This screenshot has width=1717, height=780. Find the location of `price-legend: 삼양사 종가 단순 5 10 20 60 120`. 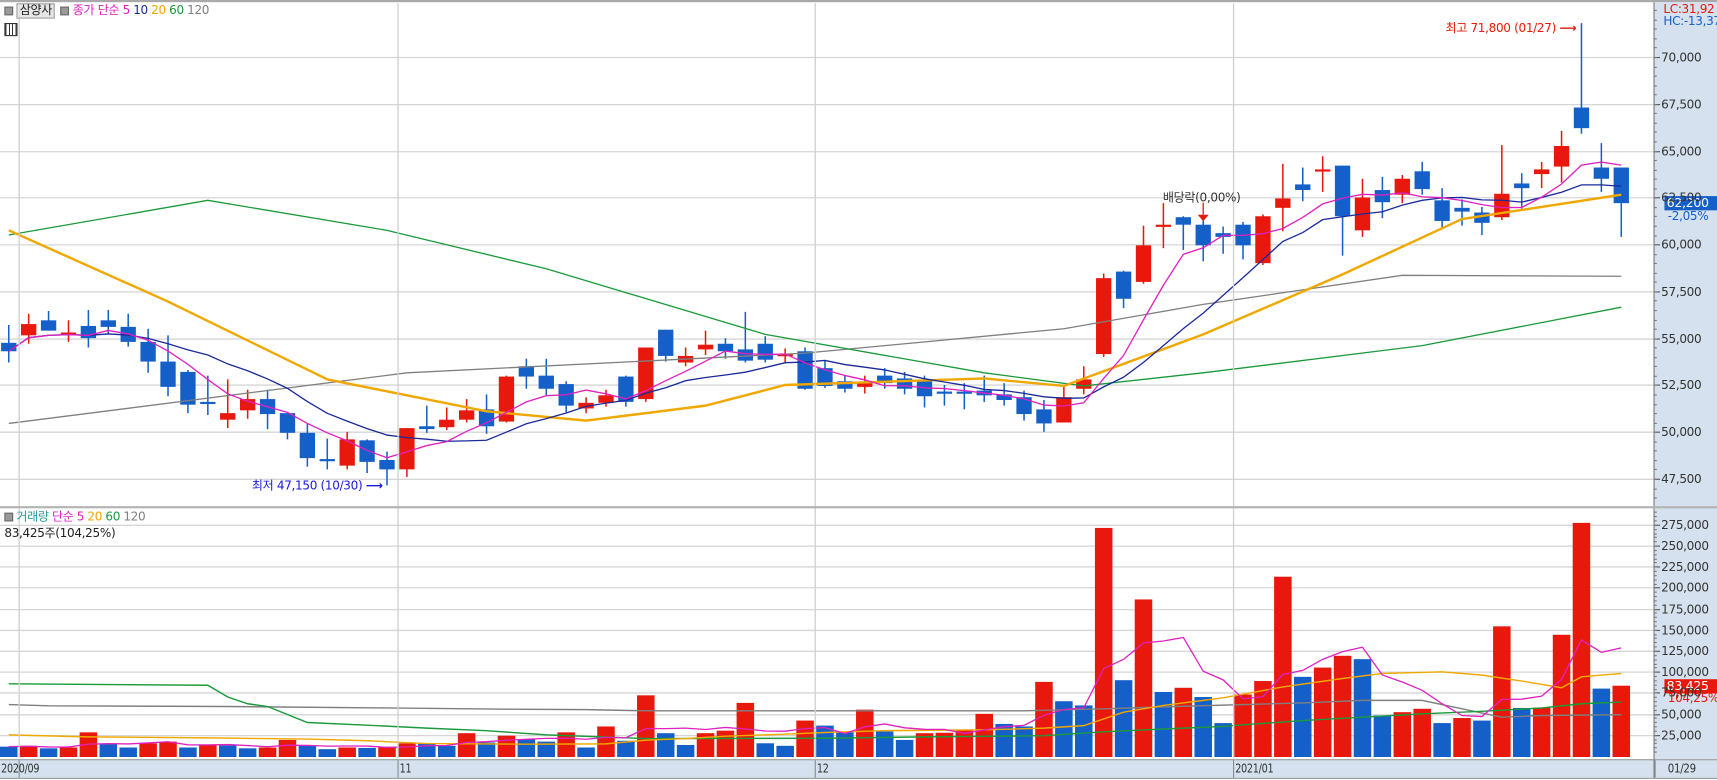

price-legend: 삼양사 종가 단순 5 10 20 60 120 is located at coordinates (107, 11).